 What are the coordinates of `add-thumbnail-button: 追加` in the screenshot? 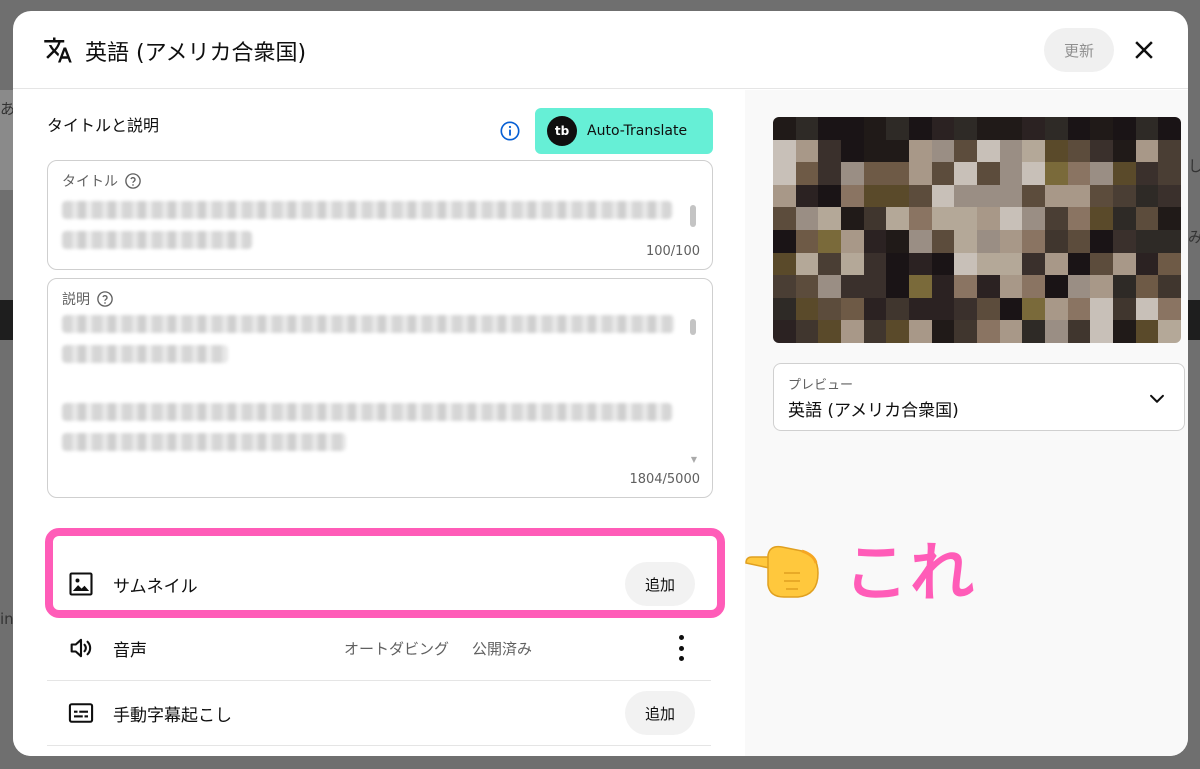 It's located at (660, 584).